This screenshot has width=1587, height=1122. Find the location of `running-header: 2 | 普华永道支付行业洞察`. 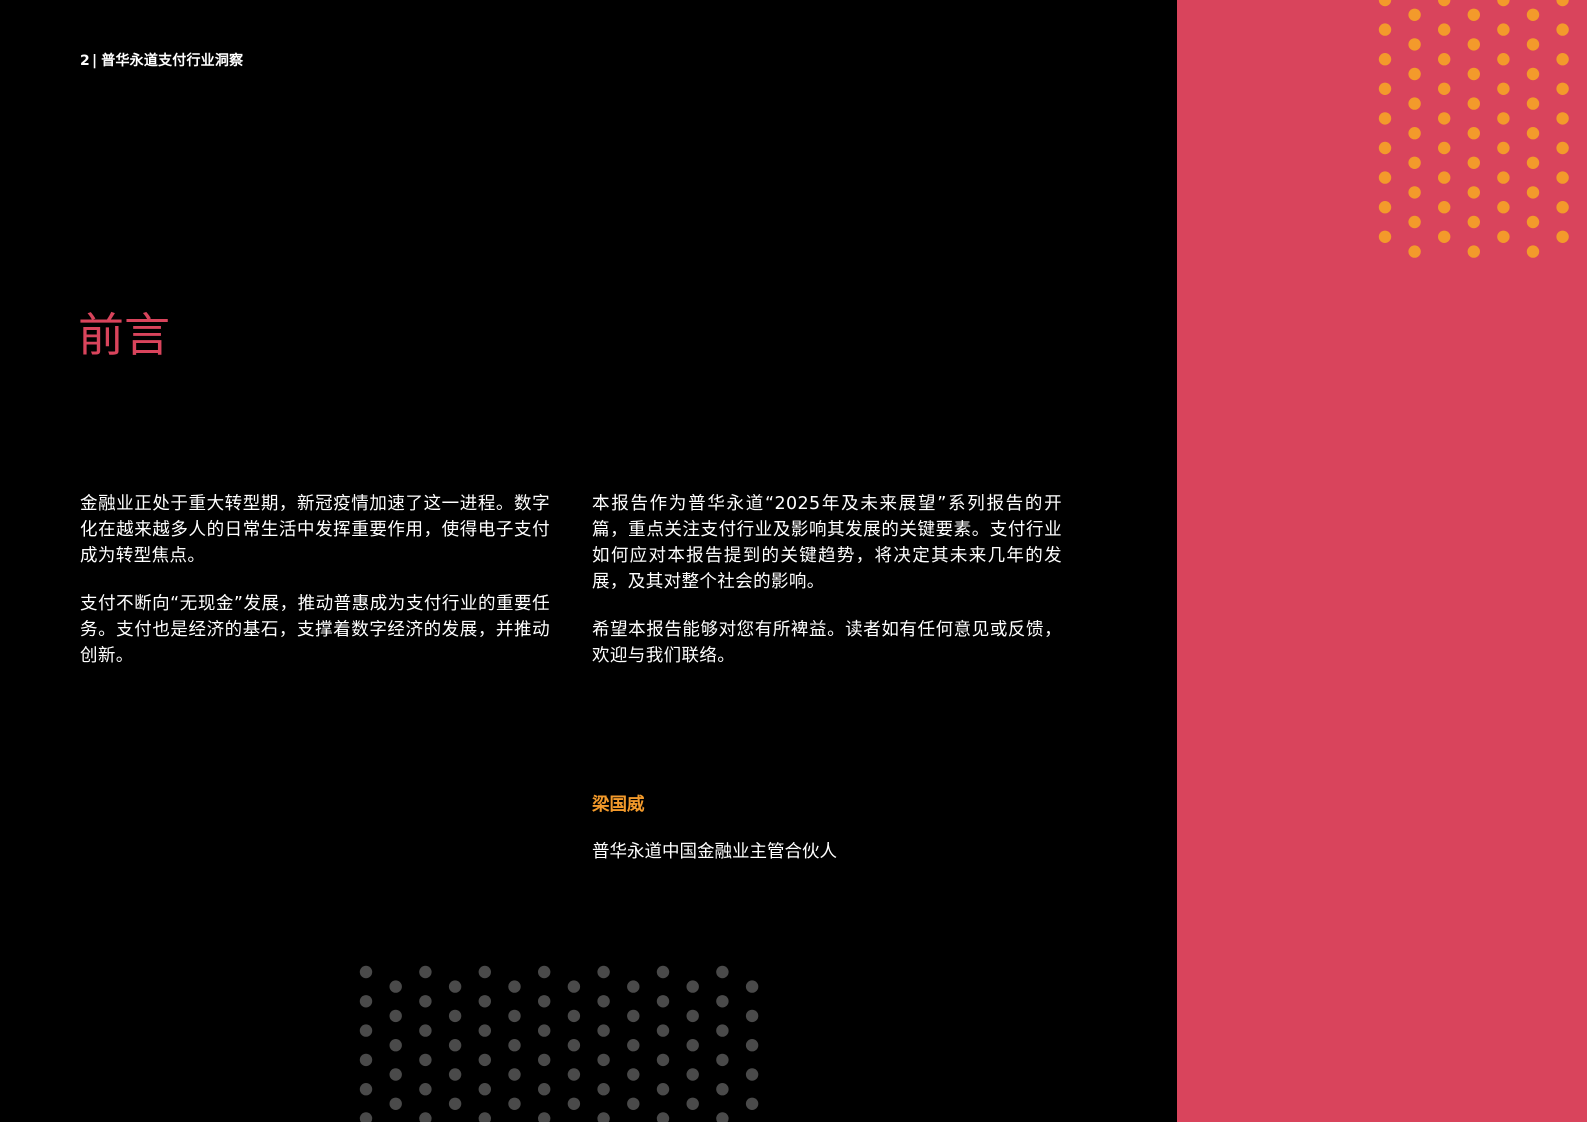

running-header: 2 | 普华永道支付行业洞察 is located at coordinates (161, 60).